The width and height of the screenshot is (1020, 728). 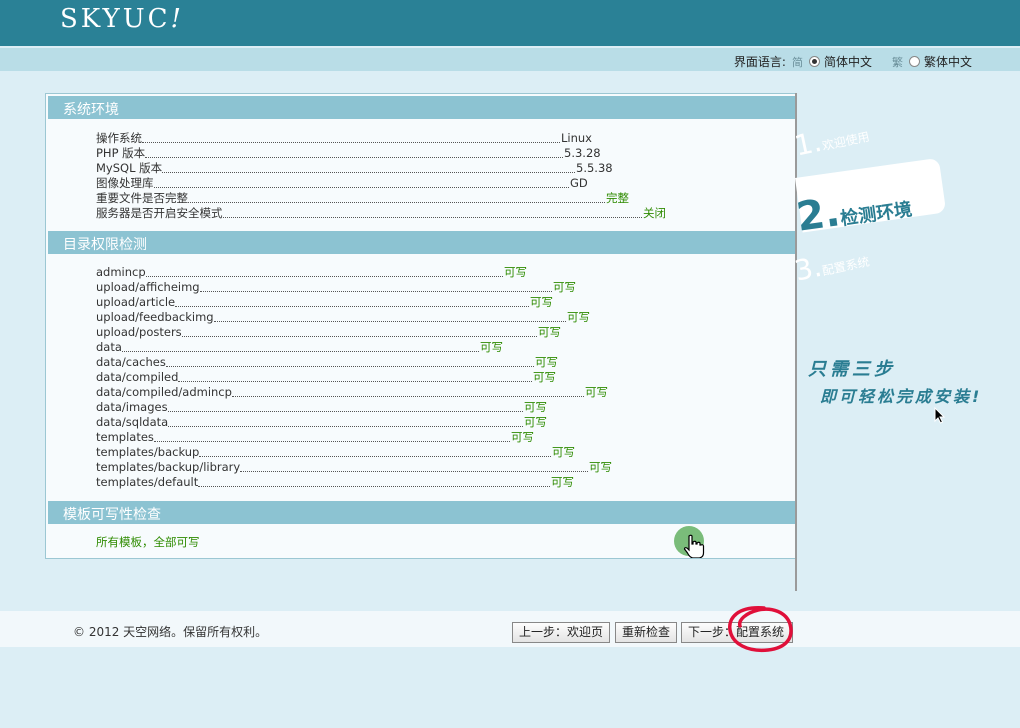 What do you see at coordinates (760, 629) in the screenshot?
I see `annotation-circle` at bounding box center [760, 629].